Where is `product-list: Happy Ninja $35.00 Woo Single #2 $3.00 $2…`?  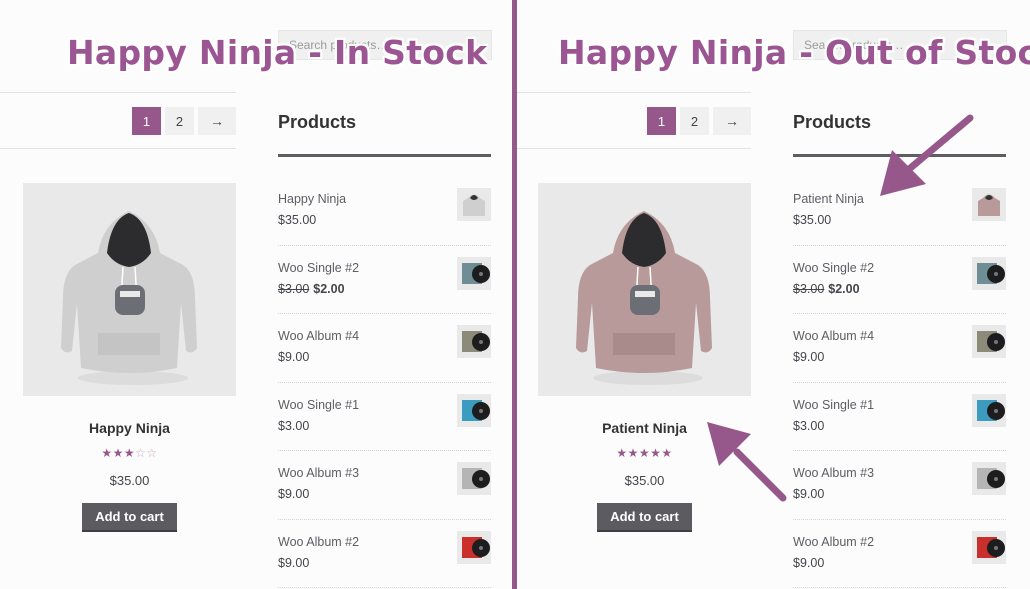
product-list: Happy Ninja $35.00 Woo Single #2 $3.00 $2… is located at coordinates (384, 382).